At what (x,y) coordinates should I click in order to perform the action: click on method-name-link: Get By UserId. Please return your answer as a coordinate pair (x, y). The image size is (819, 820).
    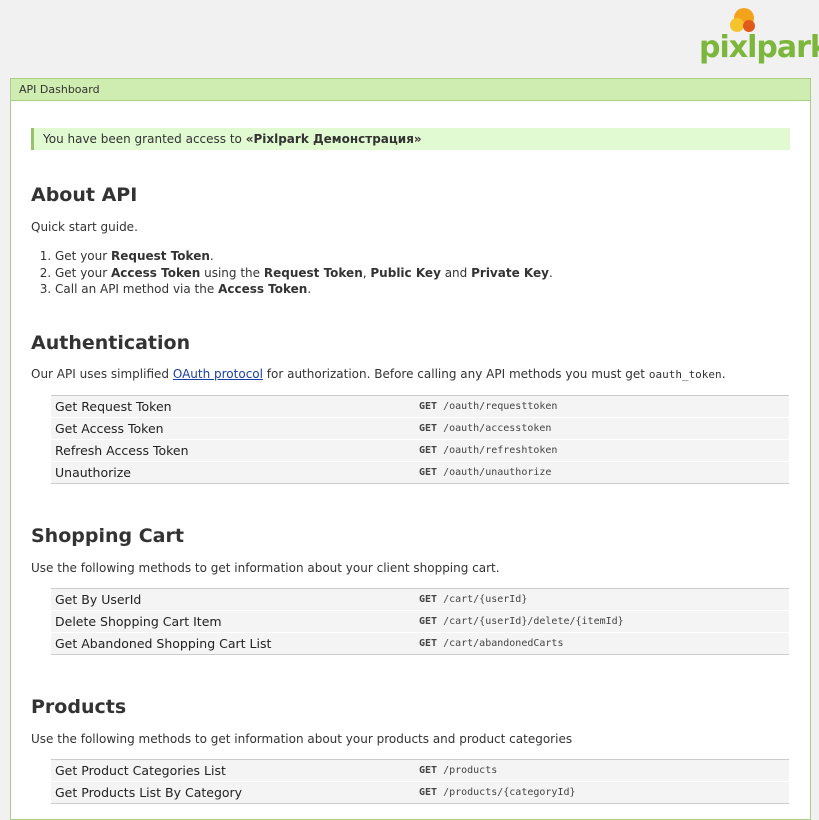
    Looking at the image, I should click on (235, 599).